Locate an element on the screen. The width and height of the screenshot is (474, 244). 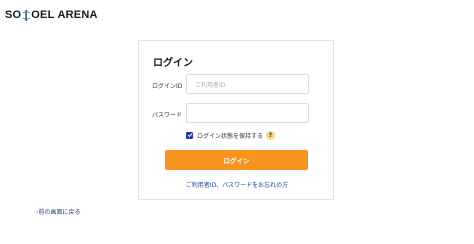
login-button: ログイン is located at coordinates (236, 160).